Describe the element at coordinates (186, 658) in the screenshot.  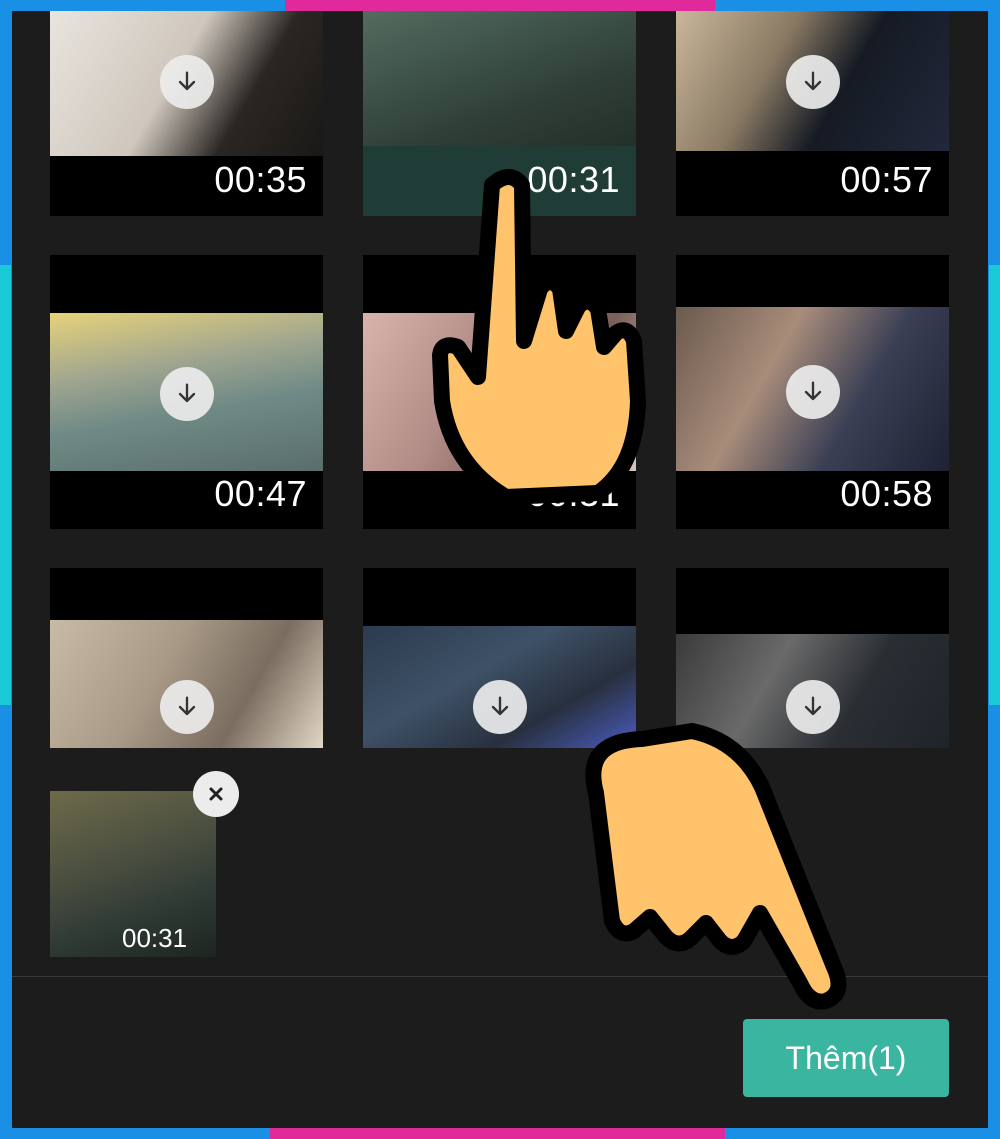
I see `video-tile` at that location.